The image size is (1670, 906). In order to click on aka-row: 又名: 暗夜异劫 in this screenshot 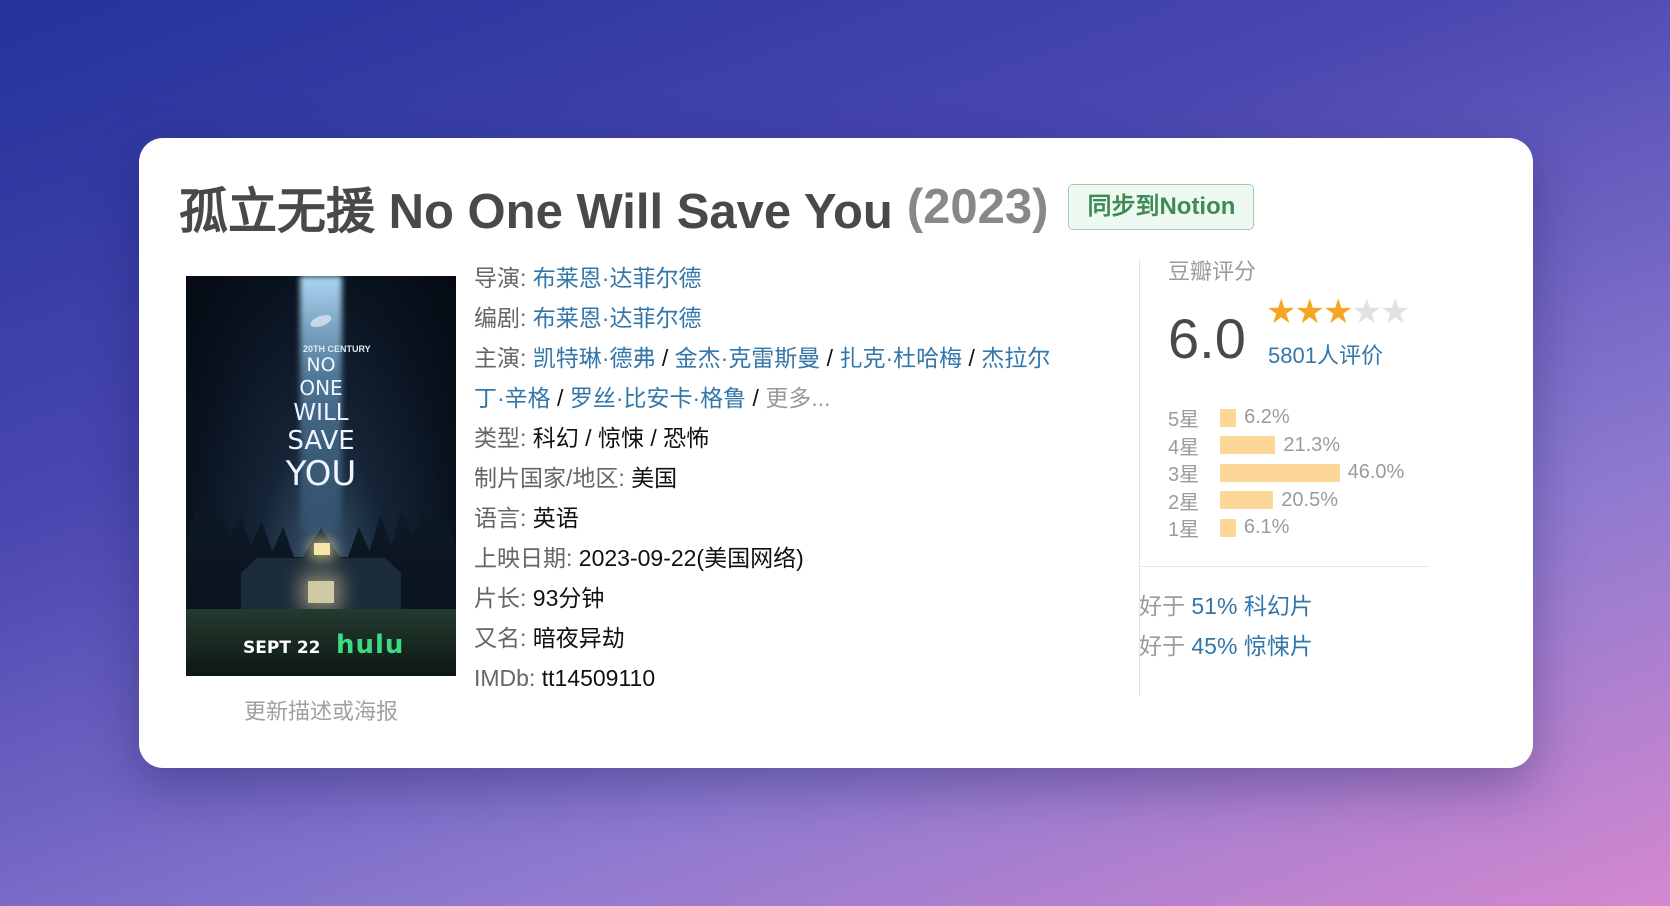, I will do `click(549, 638)`.